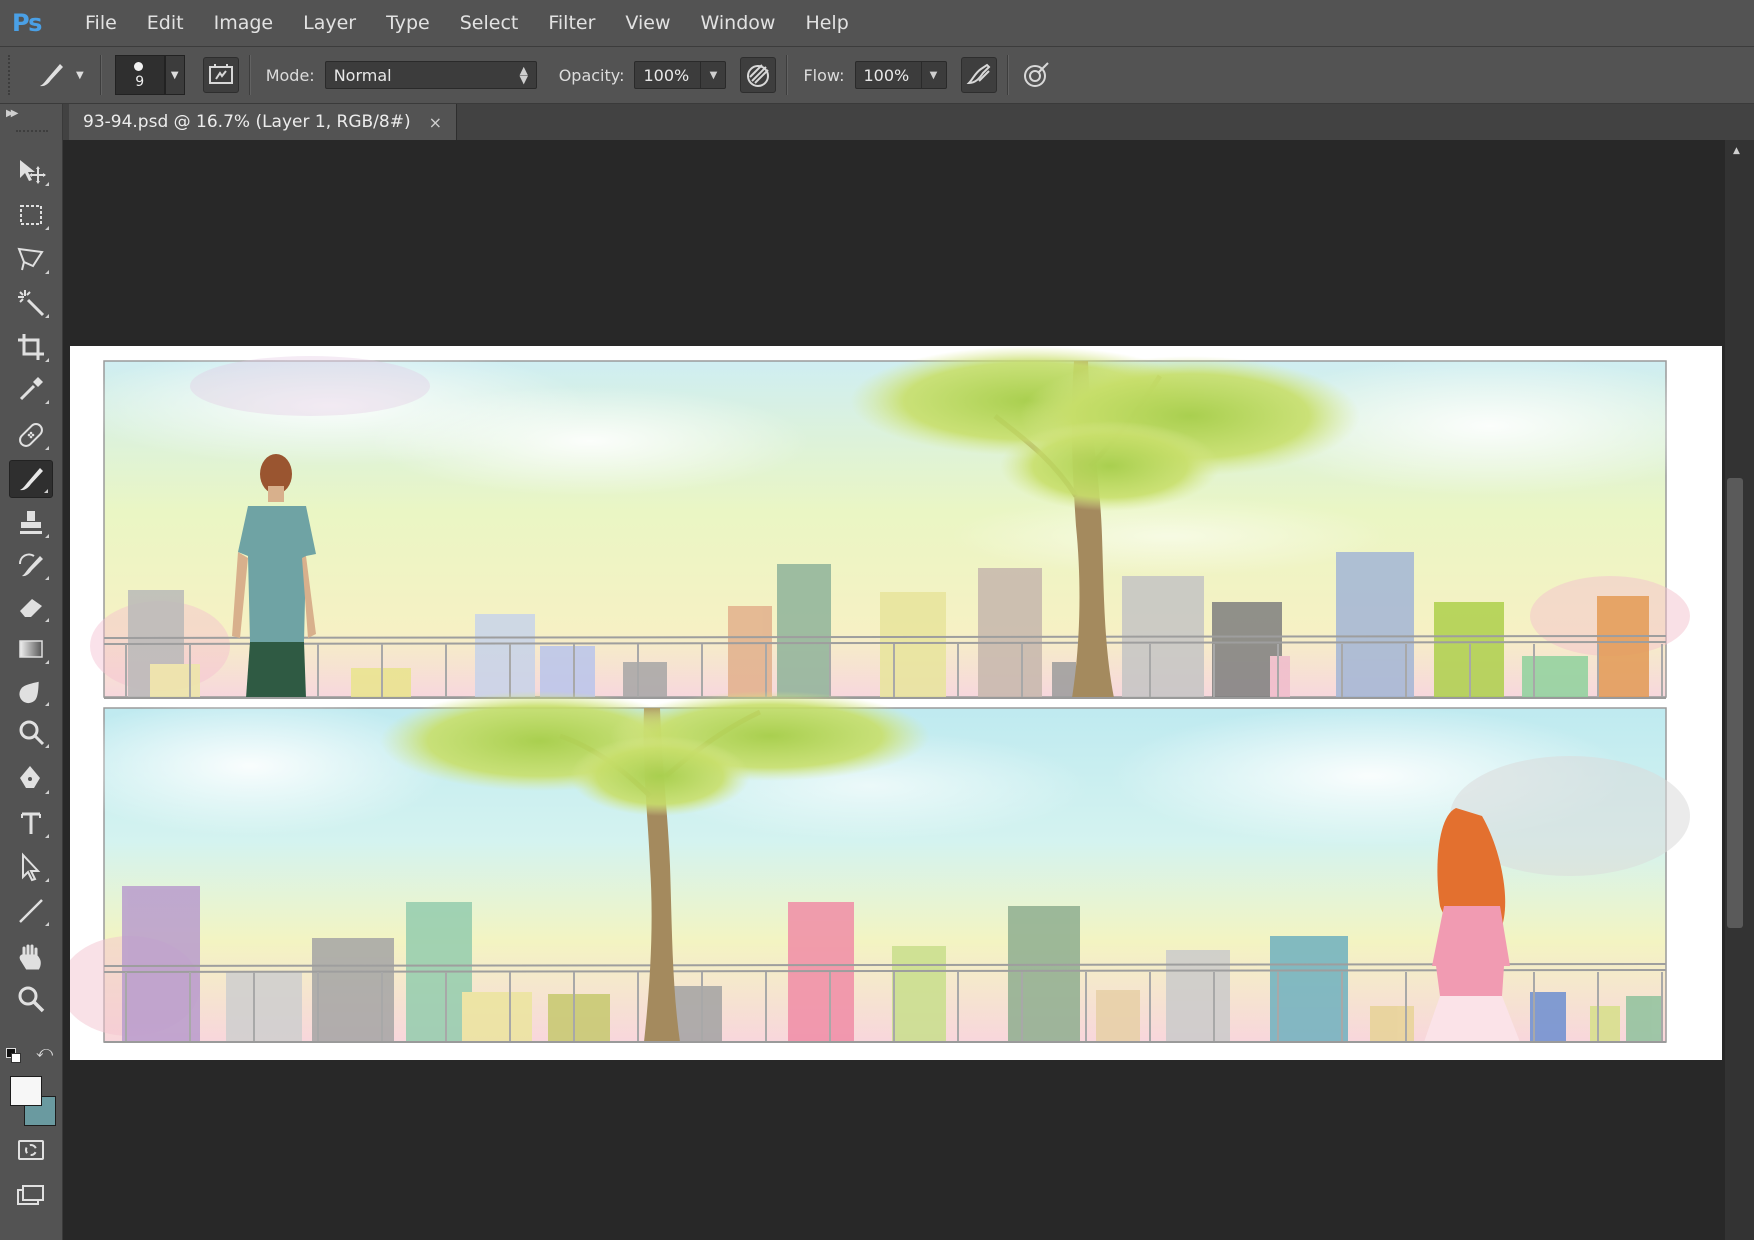 This screenshot has height=1240, width=1754. I want to click on panel-grip, so click(32, 133).